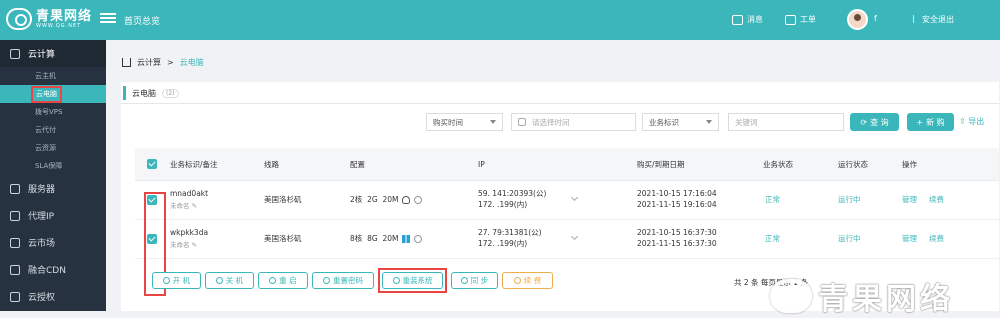  I want to click on purchase-time-select: 购买时间, so click(464, 122).